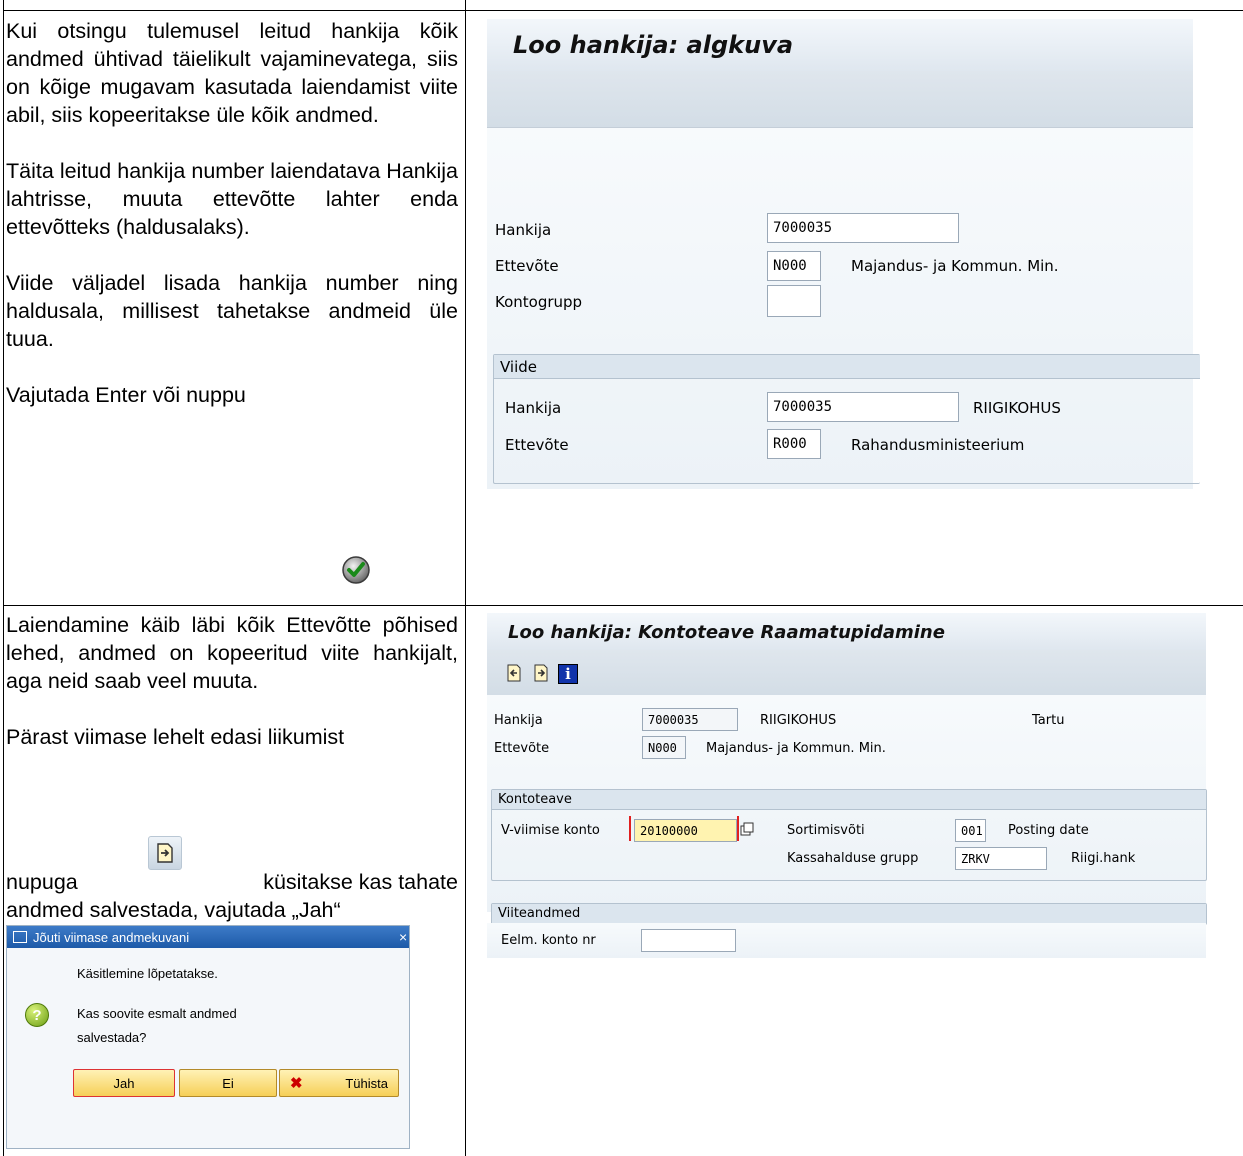 The image size is (1243, 1156). Describe the element at coordinates (126, 395) in the screenshot. I see `row1-paragraph-4-text: Vajutada Enter või nuppu` at that location.